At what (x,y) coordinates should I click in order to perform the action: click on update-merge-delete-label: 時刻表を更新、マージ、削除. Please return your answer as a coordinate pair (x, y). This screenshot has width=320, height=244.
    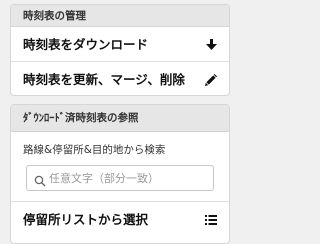
    Looking at the image, I should click on (104, 79).